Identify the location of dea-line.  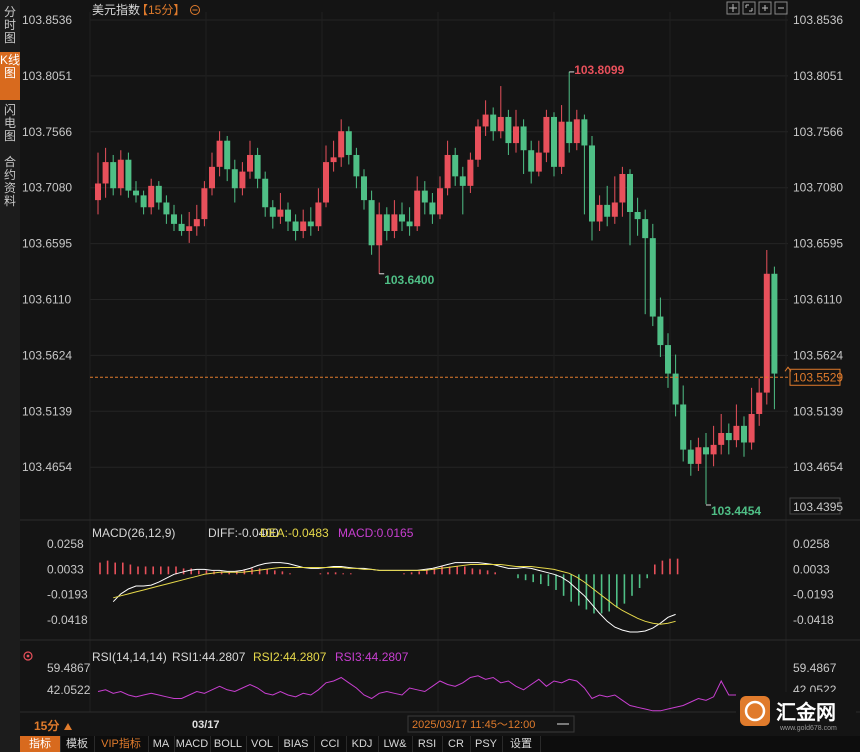
(394, 594).